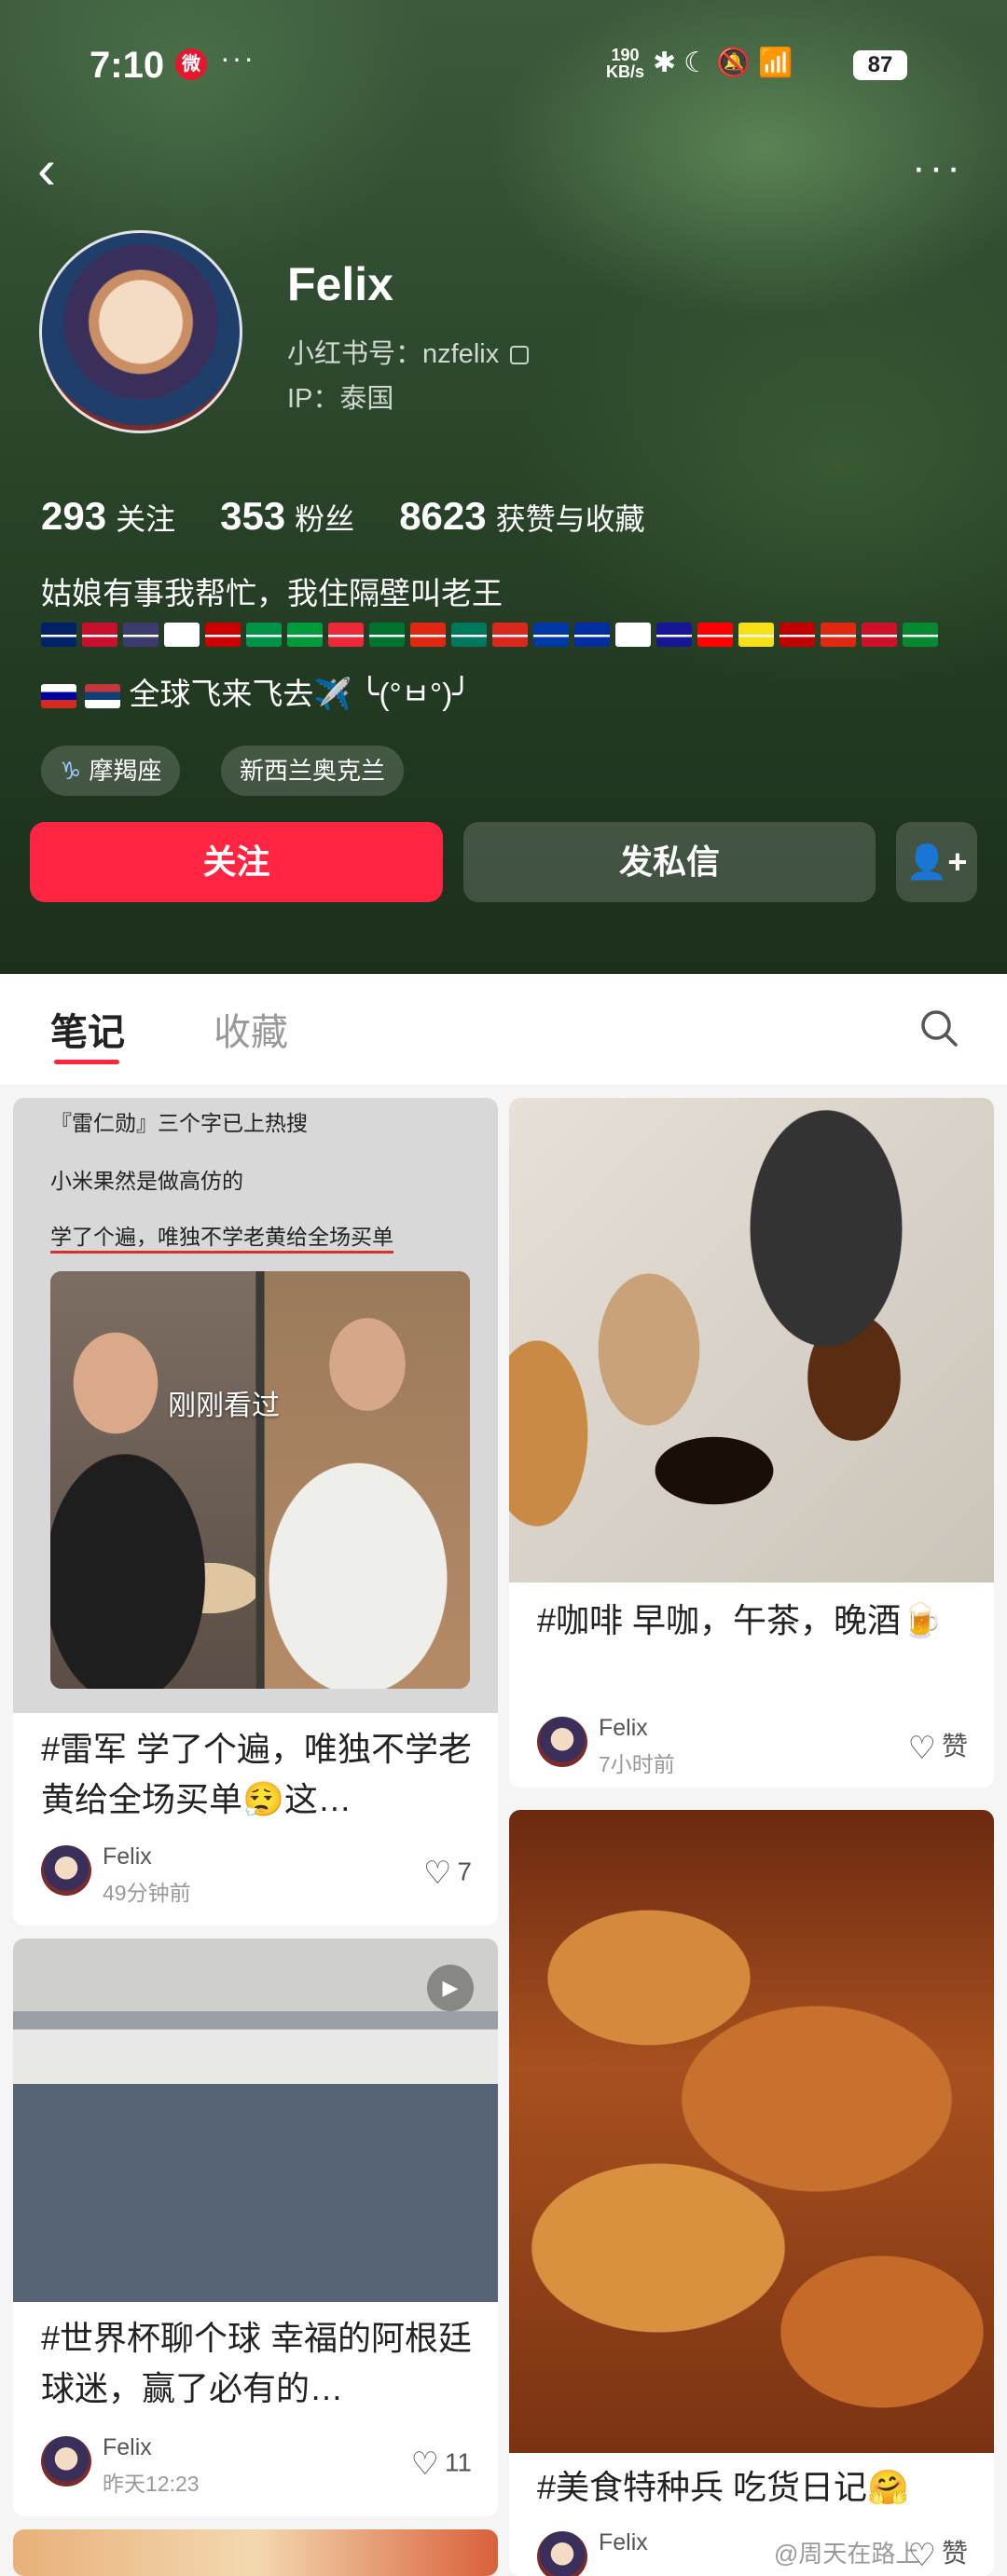  Describe the element at coordinates (255, 2552) in the screenshot. I see `note-card` at that location.